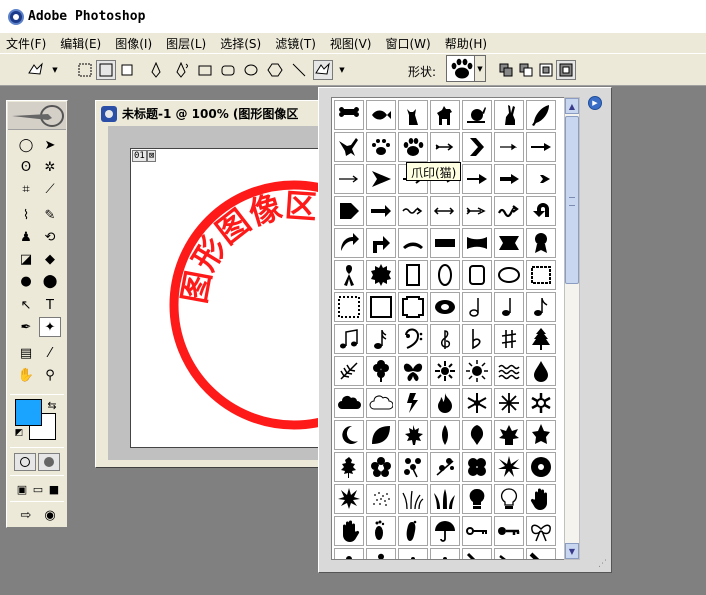  Describe the element at coordinates (445, 307) in the screenshot. I see `shape-cell-frame-eye` at that location.